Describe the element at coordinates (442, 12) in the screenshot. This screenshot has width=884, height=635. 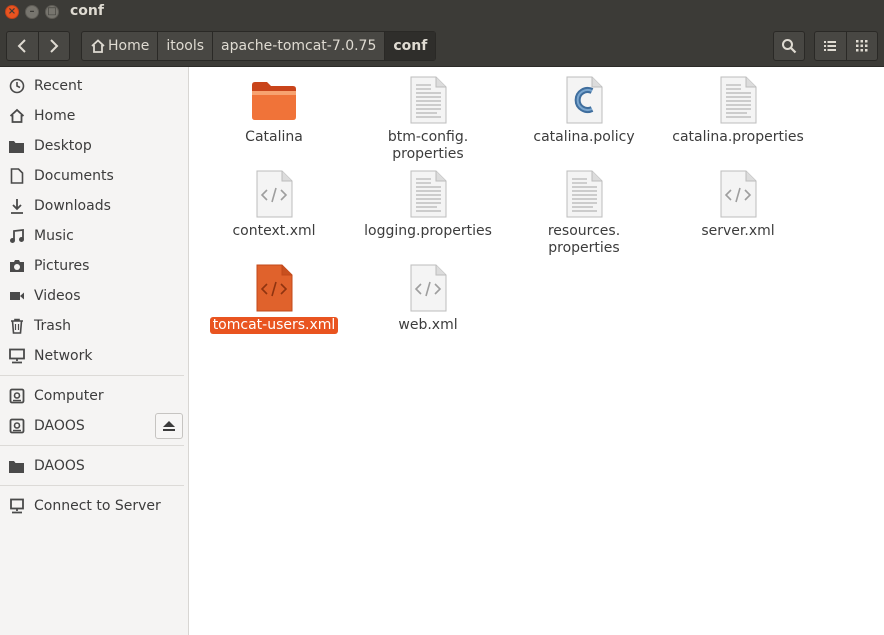
I see `title-bar: × – □ conf` at that location.